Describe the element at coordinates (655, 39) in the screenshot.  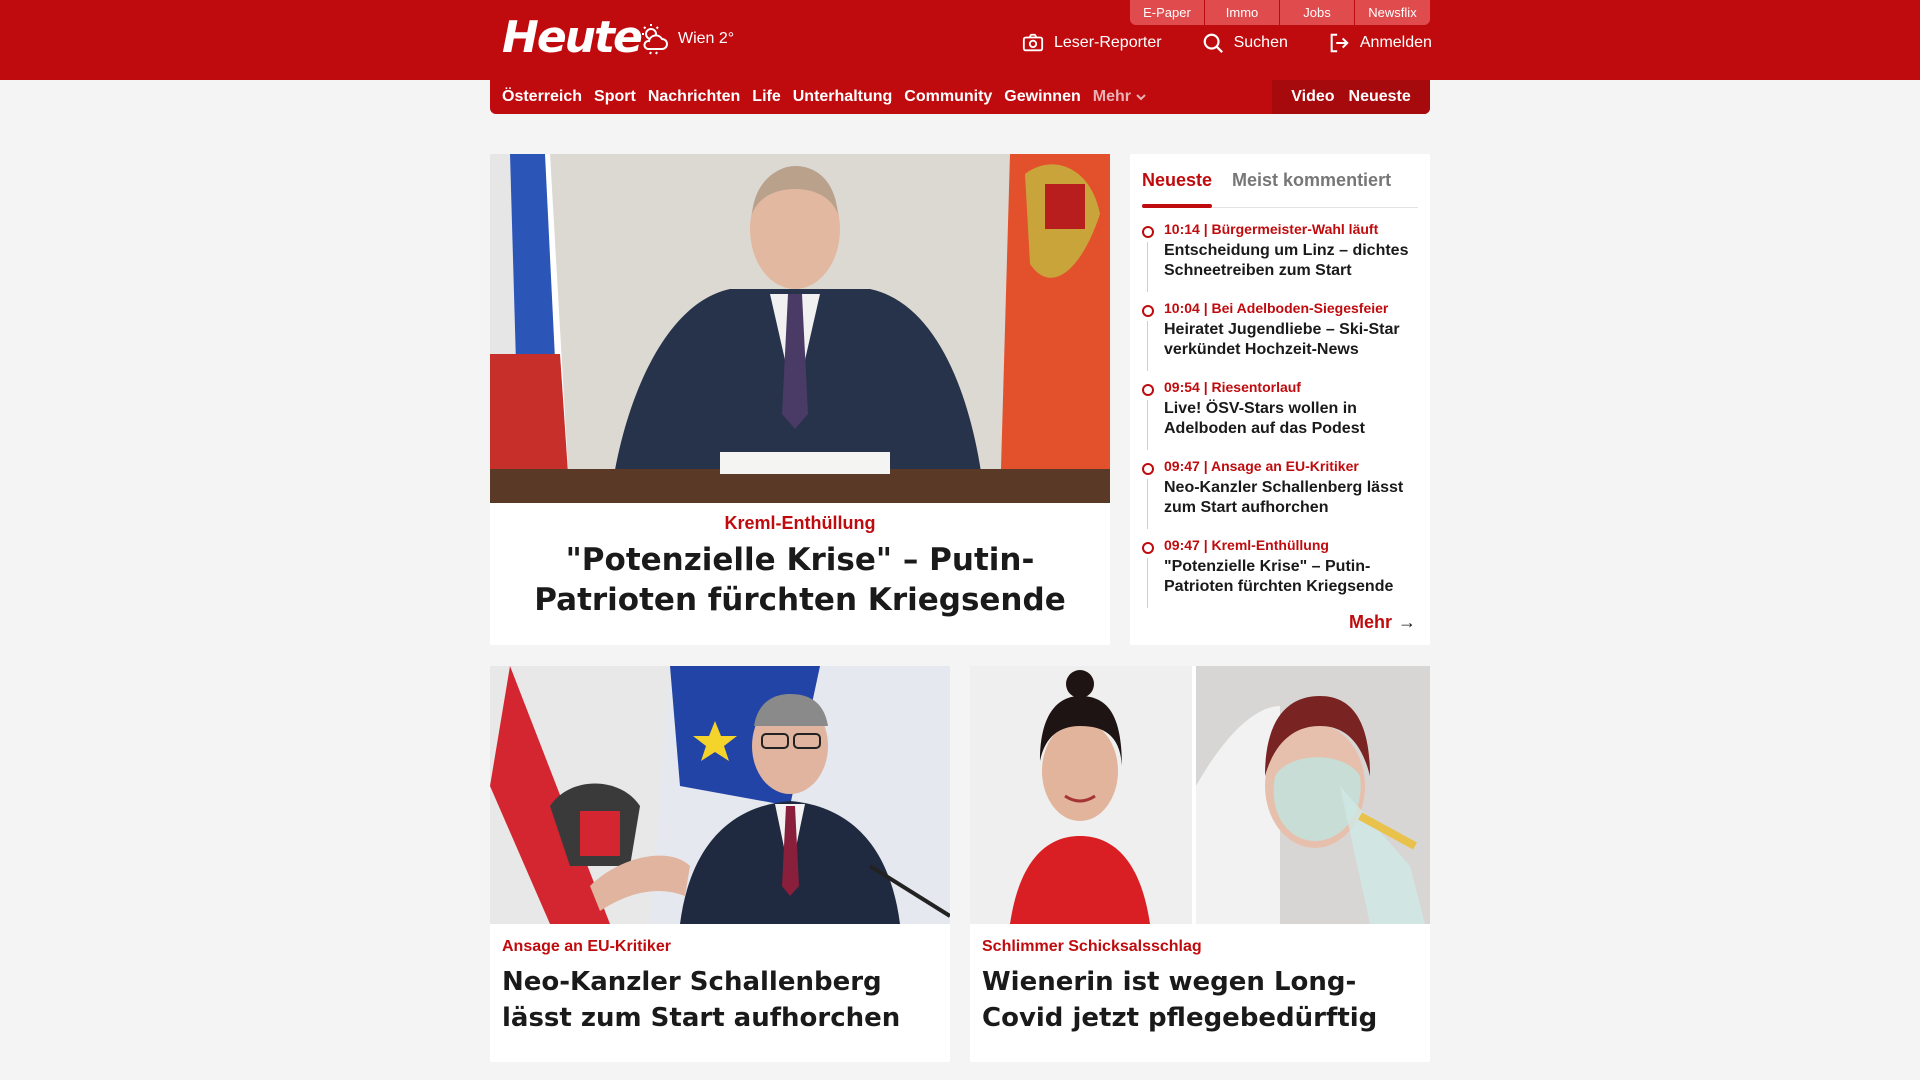
I see `cloud-sun-icon` at that location.